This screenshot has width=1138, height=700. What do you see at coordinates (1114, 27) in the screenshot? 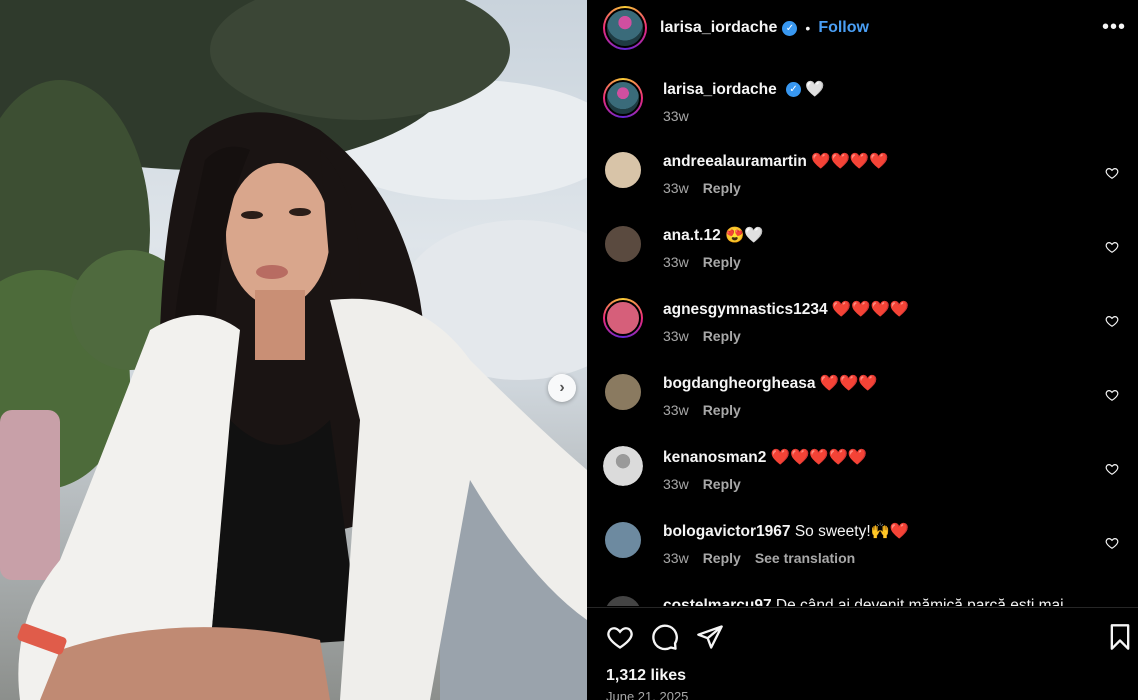
I see `more-options-icon: •••` at bounding box center [1114, 27].